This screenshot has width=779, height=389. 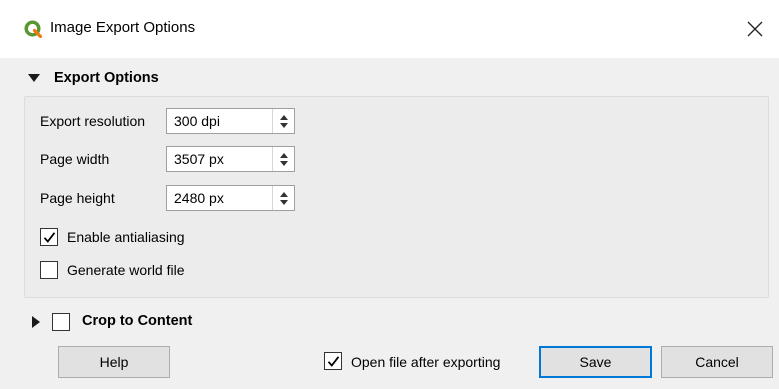 What do you see at coordinates (717, 362) in the screenshot?
I see `cancel-button: Cancel` at bounding box center [717, 362].